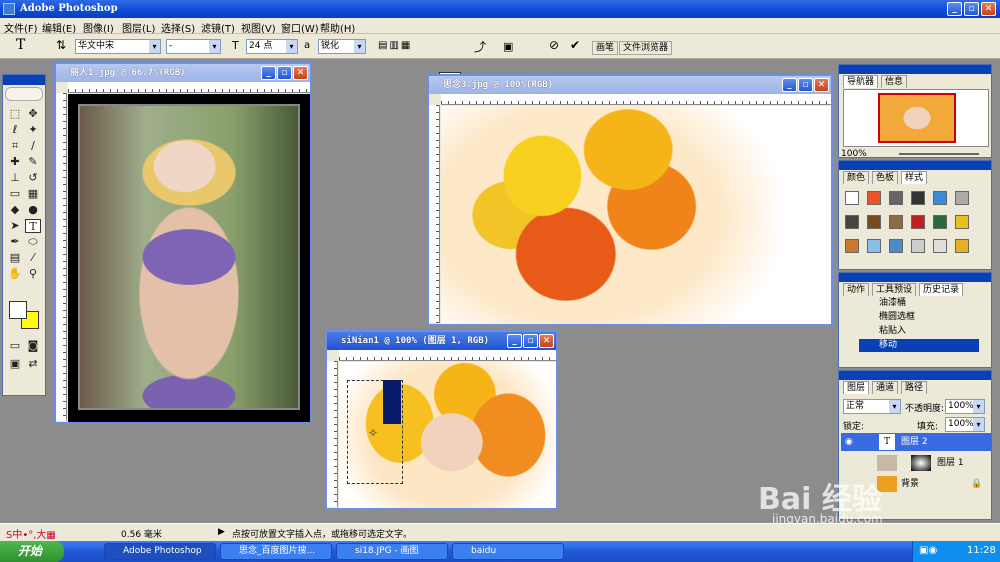  What do you see at coordinates (33, 210) in the screenshot?
I see `dodge-tool-icon: ●` at bounding box center [33, 210].